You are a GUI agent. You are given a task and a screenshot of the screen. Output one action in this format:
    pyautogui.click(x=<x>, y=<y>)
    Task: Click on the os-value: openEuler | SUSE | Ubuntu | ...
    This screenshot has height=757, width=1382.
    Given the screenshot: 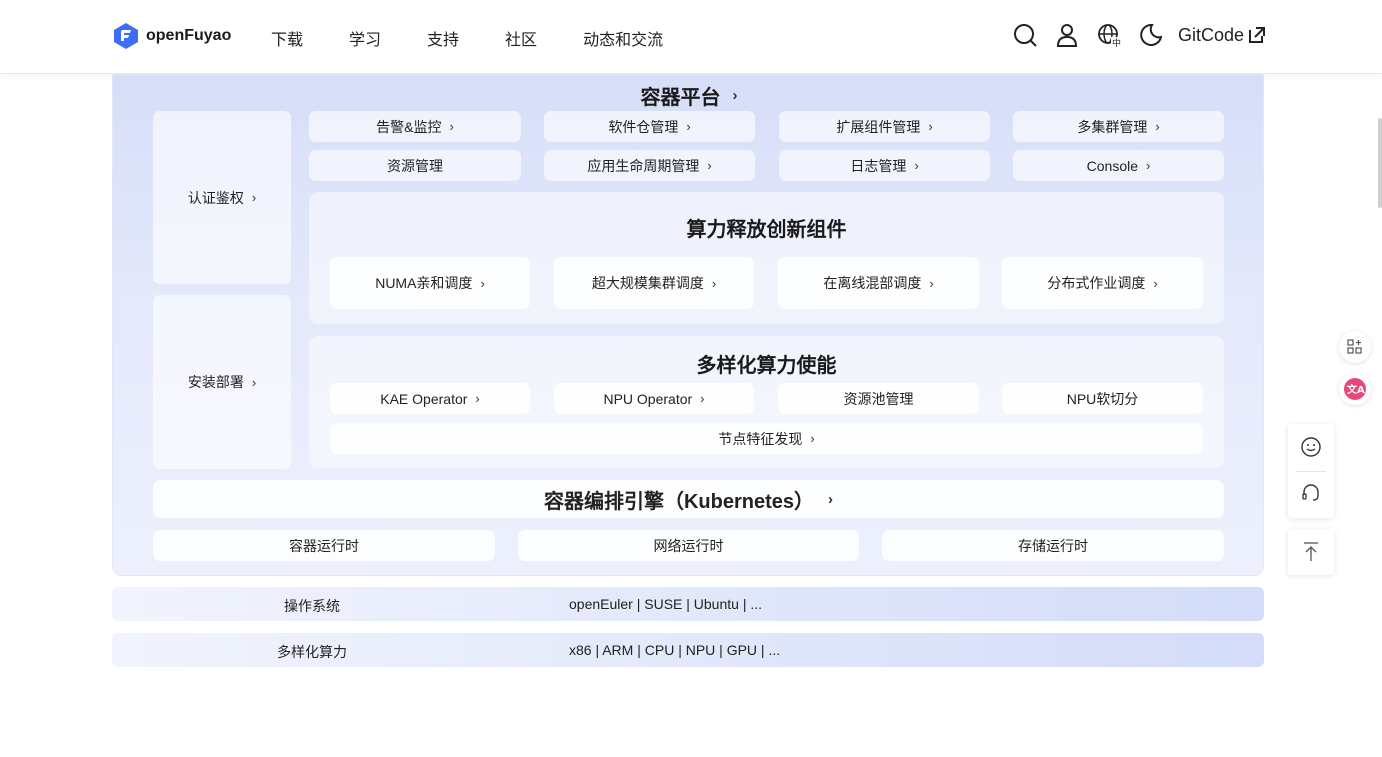 What is the action you would take?
    pyautogui.click(x=666, y=604)
    